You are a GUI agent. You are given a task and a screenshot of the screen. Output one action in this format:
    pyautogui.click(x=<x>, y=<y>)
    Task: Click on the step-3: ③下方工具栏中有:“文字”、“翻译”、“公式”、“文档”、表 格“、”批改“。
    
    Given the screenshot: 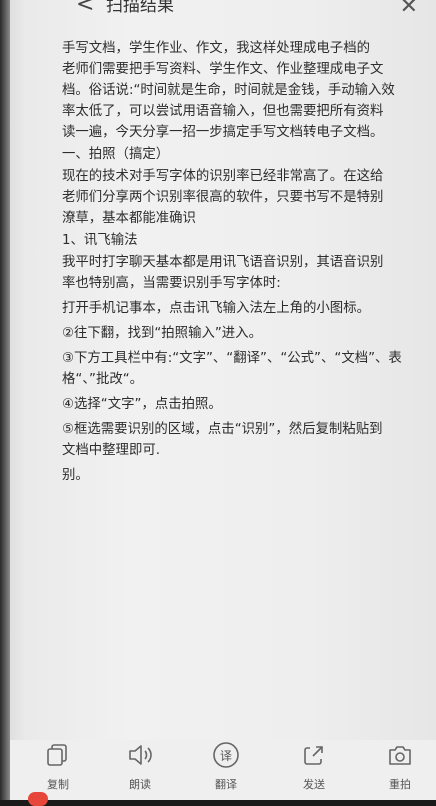 What is the action you would take?
    pyautogui.click(x=232, y=369)
    